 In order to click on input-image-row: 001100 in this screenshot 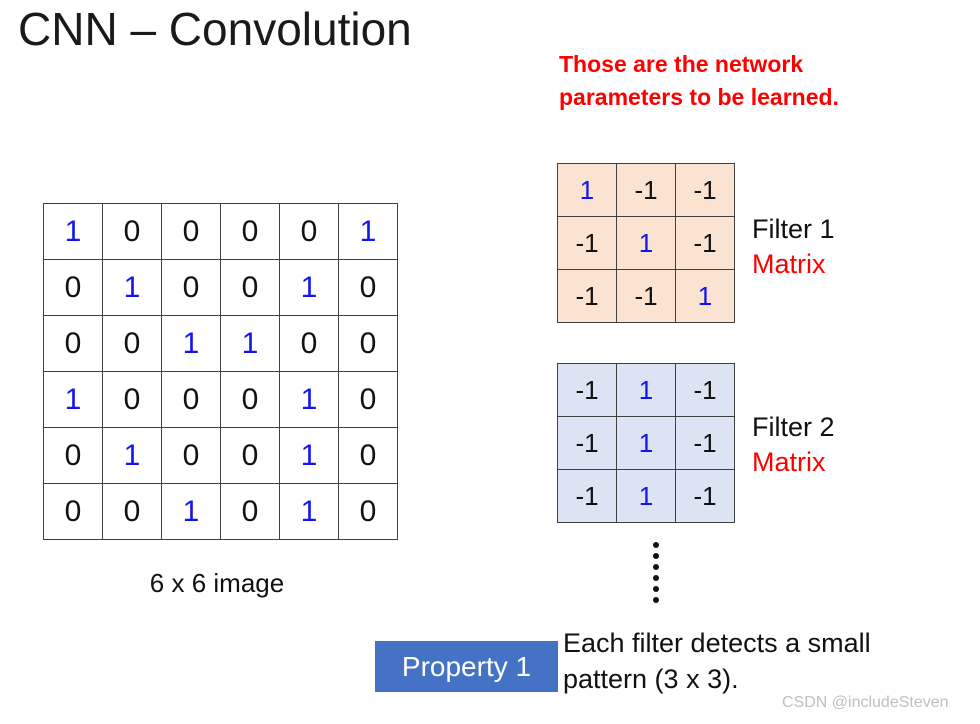, I will do `click(220, 343)`.